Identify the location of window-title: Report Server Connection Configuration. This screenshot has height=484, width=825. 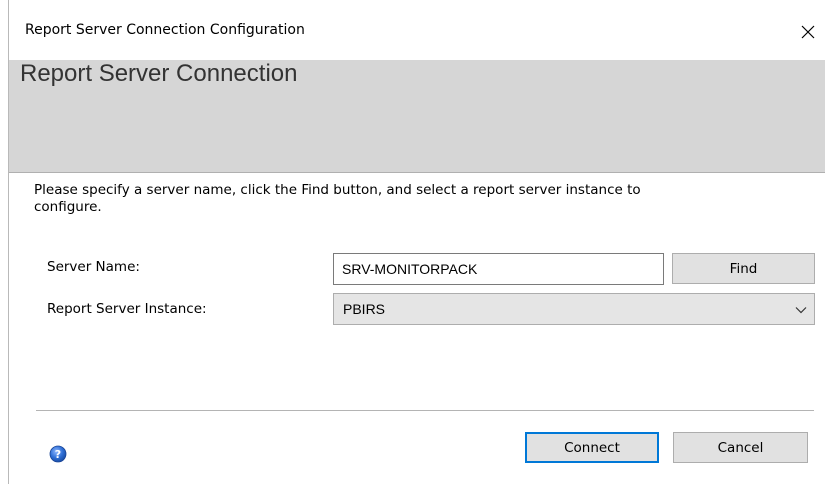
(165, 30).